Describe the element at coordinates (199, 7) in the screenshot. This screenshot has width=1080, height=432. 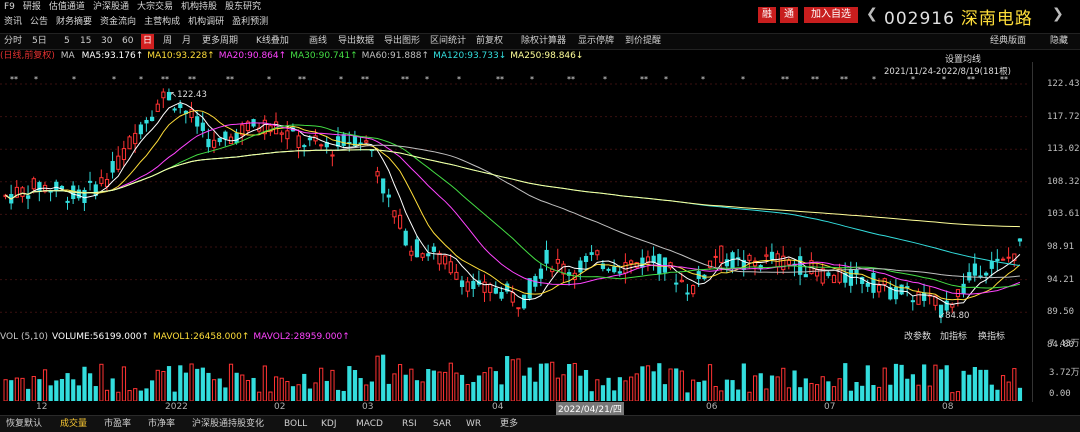
I see `nav-inst-holding: 机构持股` at that location.